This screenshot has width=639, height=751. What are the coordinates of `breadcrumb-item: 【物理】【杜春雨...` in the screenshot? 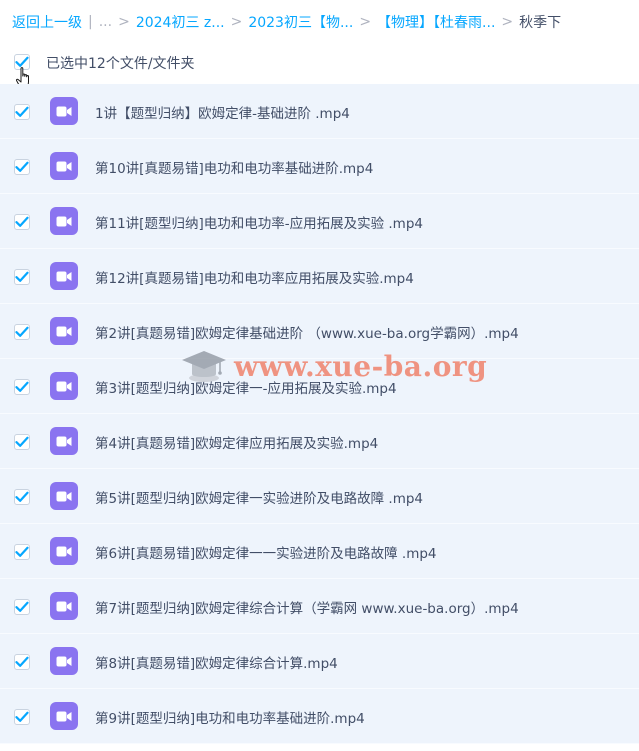 It's located at (436, 22).